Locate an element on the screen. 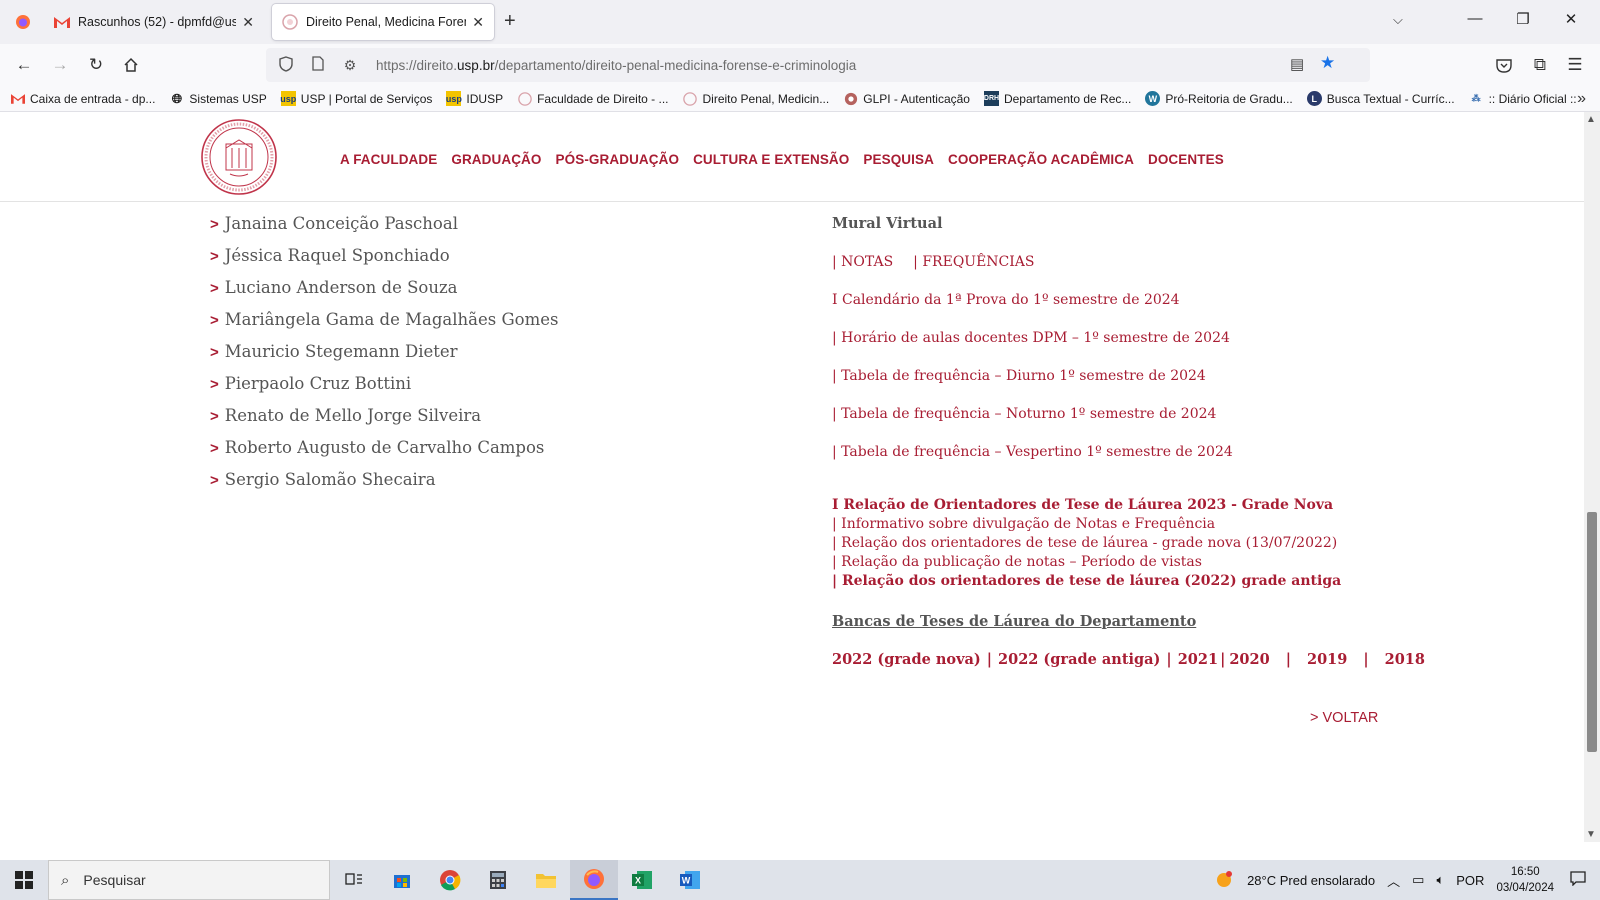  nav-cooperacao-academica: COOPERAÇÃO ACADÊMICA is located at coordinates (1041, 159).